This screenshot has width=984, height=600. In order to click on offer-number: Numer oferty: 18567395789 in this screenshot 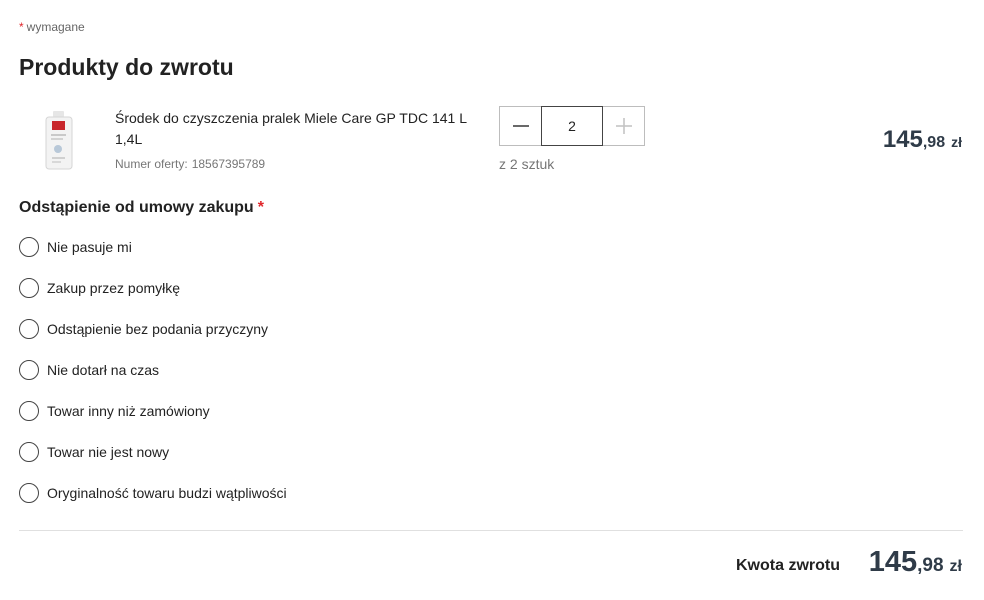, I will do `click(190, 164)`.